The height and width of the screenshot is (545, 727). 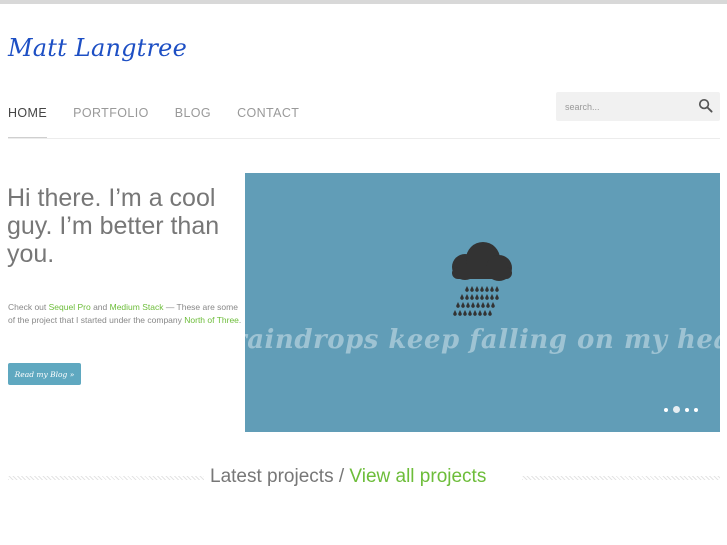 I want to click on section-title-text: Latest projects /, so click(x=280, y=476).